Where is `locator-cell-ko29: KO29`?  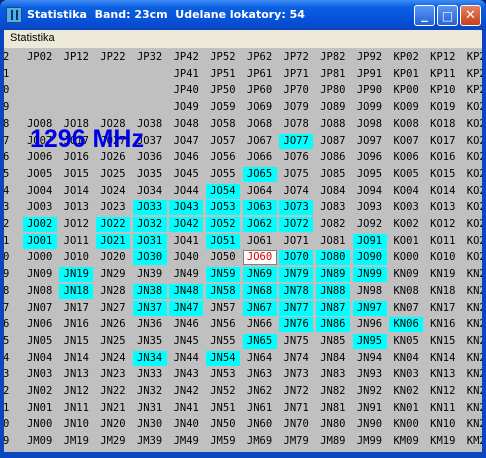 locator-cell-ko29: KO29 is located at coordinates (474, 107).